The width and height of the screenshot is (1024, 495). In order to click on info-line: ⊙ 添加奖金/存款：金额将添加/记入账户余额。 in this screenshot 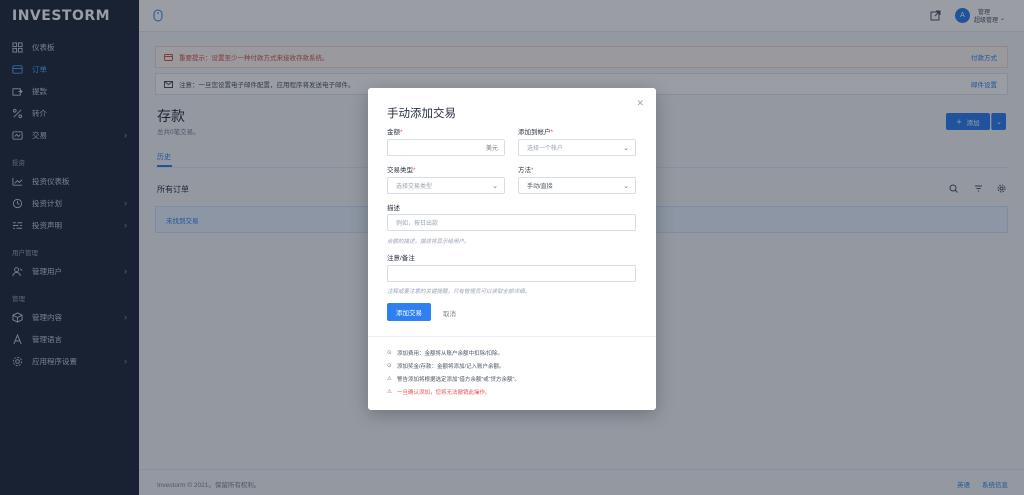, I will do `click(446, 366)`.